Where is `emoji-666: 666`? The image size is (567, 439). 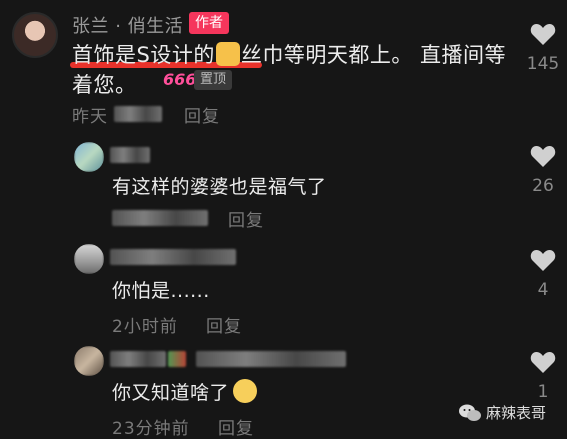 emoji-666: 666 is located at coordinates (180, 79).